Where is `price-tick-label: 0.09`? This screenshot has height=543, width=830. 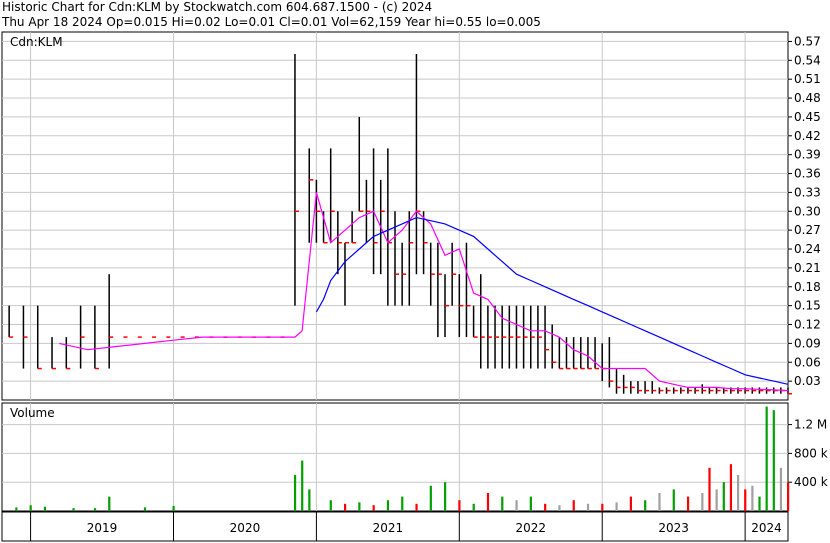
price-tick-label: 0.09 is located at coordinates (807, 343).